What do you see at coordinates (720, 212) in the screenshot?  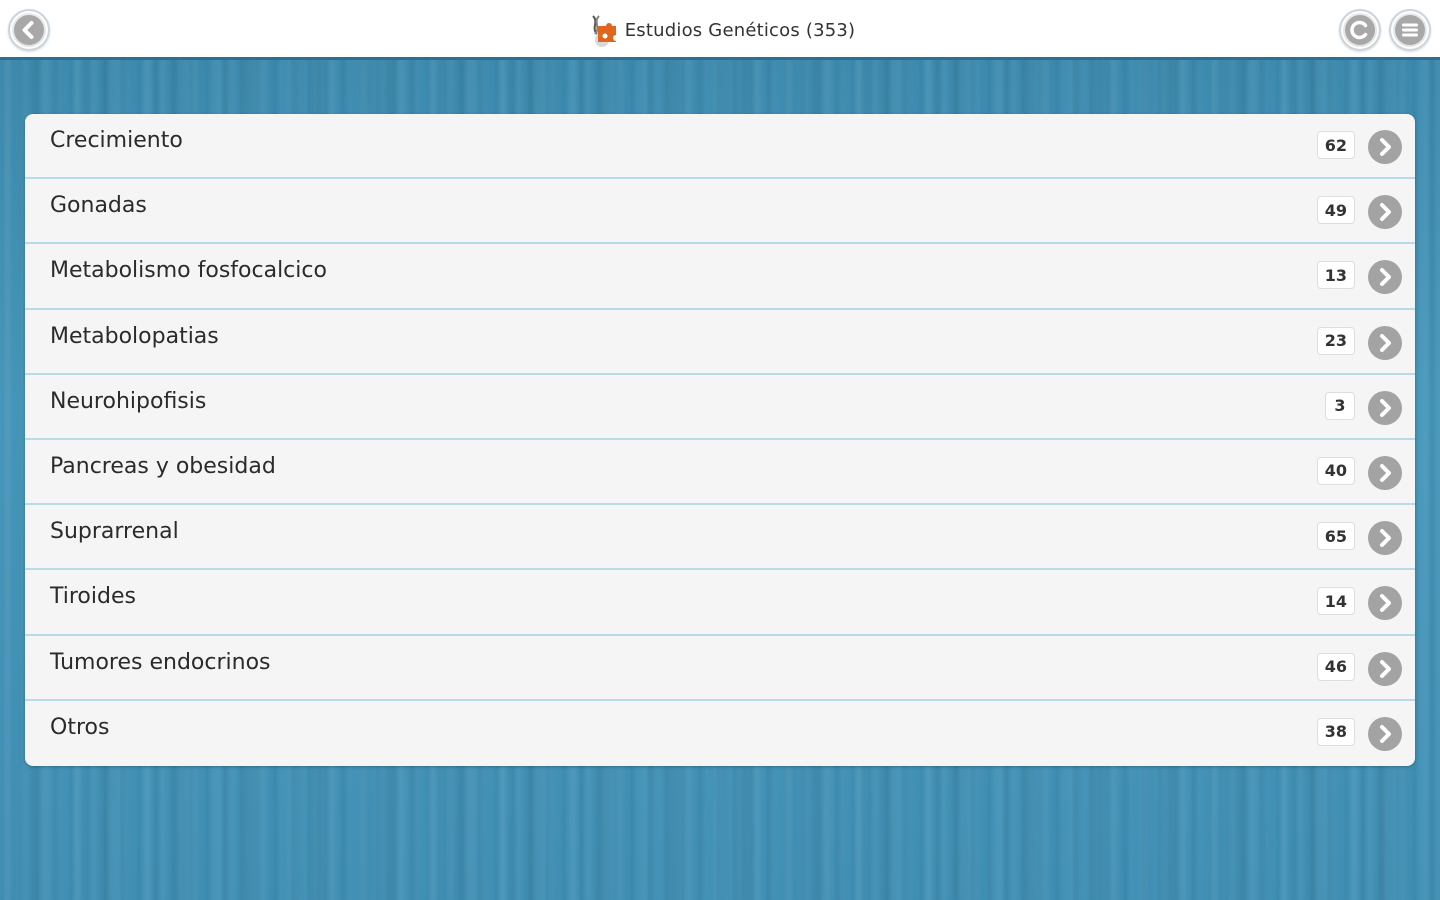 I see `list-item-gonadas: Gonadas 49` at bounding box center [720, 212].